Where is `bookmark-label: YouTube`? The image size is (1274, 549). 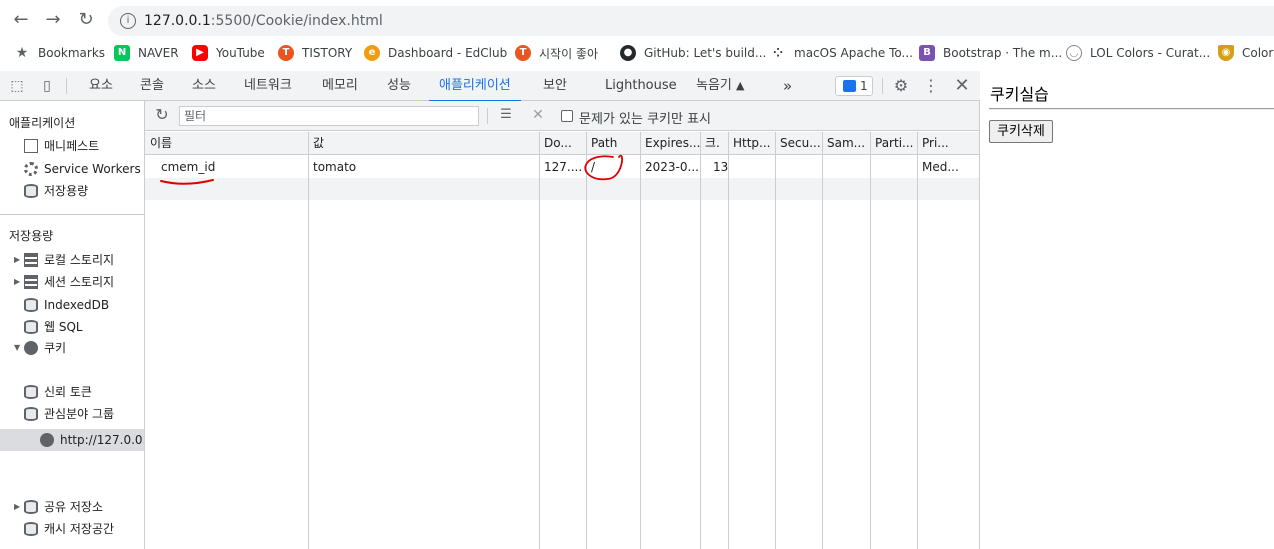 bookmark-label: YouTube is located at coordinates (240, 53).